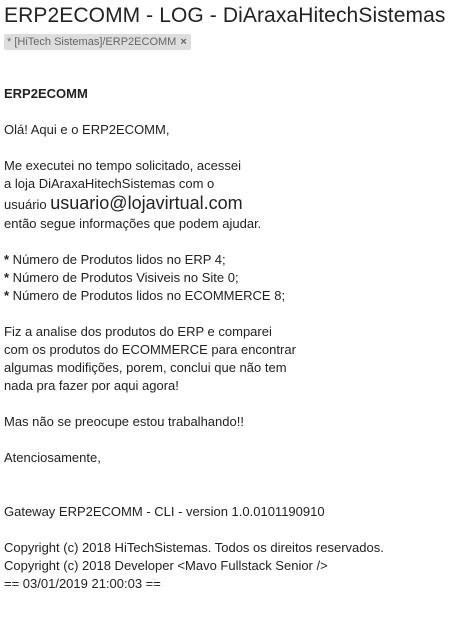  I want to click on label-chip: * [HiTech Sistemas]/ERP2ECOMM ×, so click(97, 42).